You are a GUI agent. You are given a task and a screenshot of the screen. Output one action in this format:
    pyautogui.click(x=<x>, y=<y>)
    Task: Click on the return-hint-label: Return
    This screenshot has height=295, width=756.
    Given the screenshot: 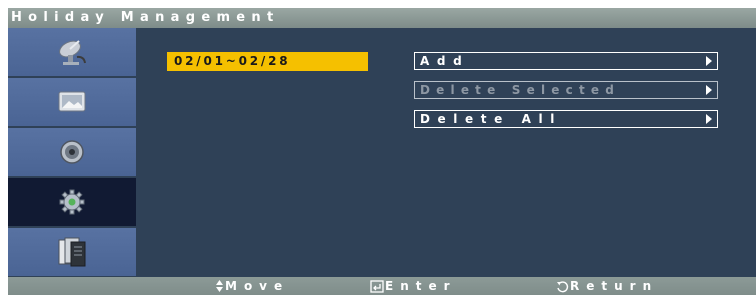 What is the action you would take?
    pyautogui.click(x=614, y=286)
    